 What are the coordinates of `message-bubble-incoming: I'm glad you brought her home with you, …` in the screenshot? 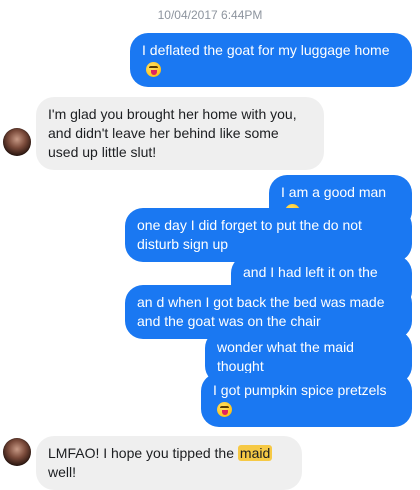 It's located at (180, 133).